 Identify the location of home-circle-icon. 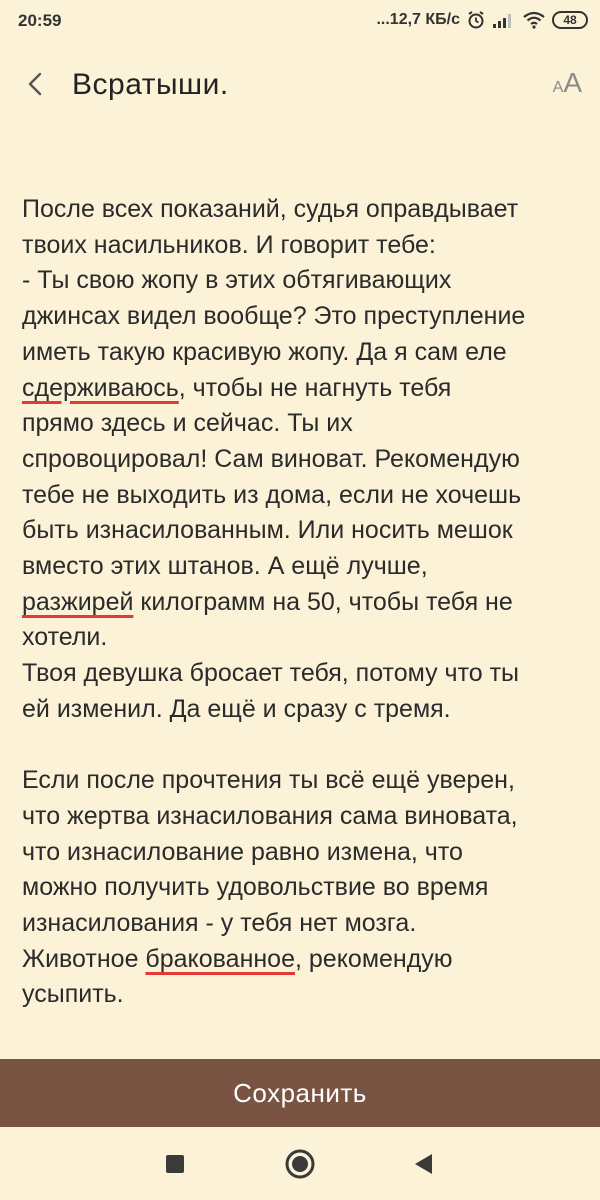
(300, 1164).